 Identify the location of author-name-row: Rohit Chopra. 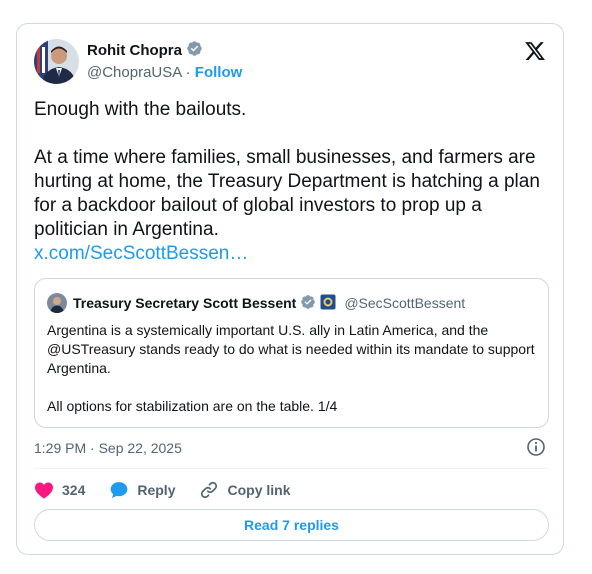
(145, 50).